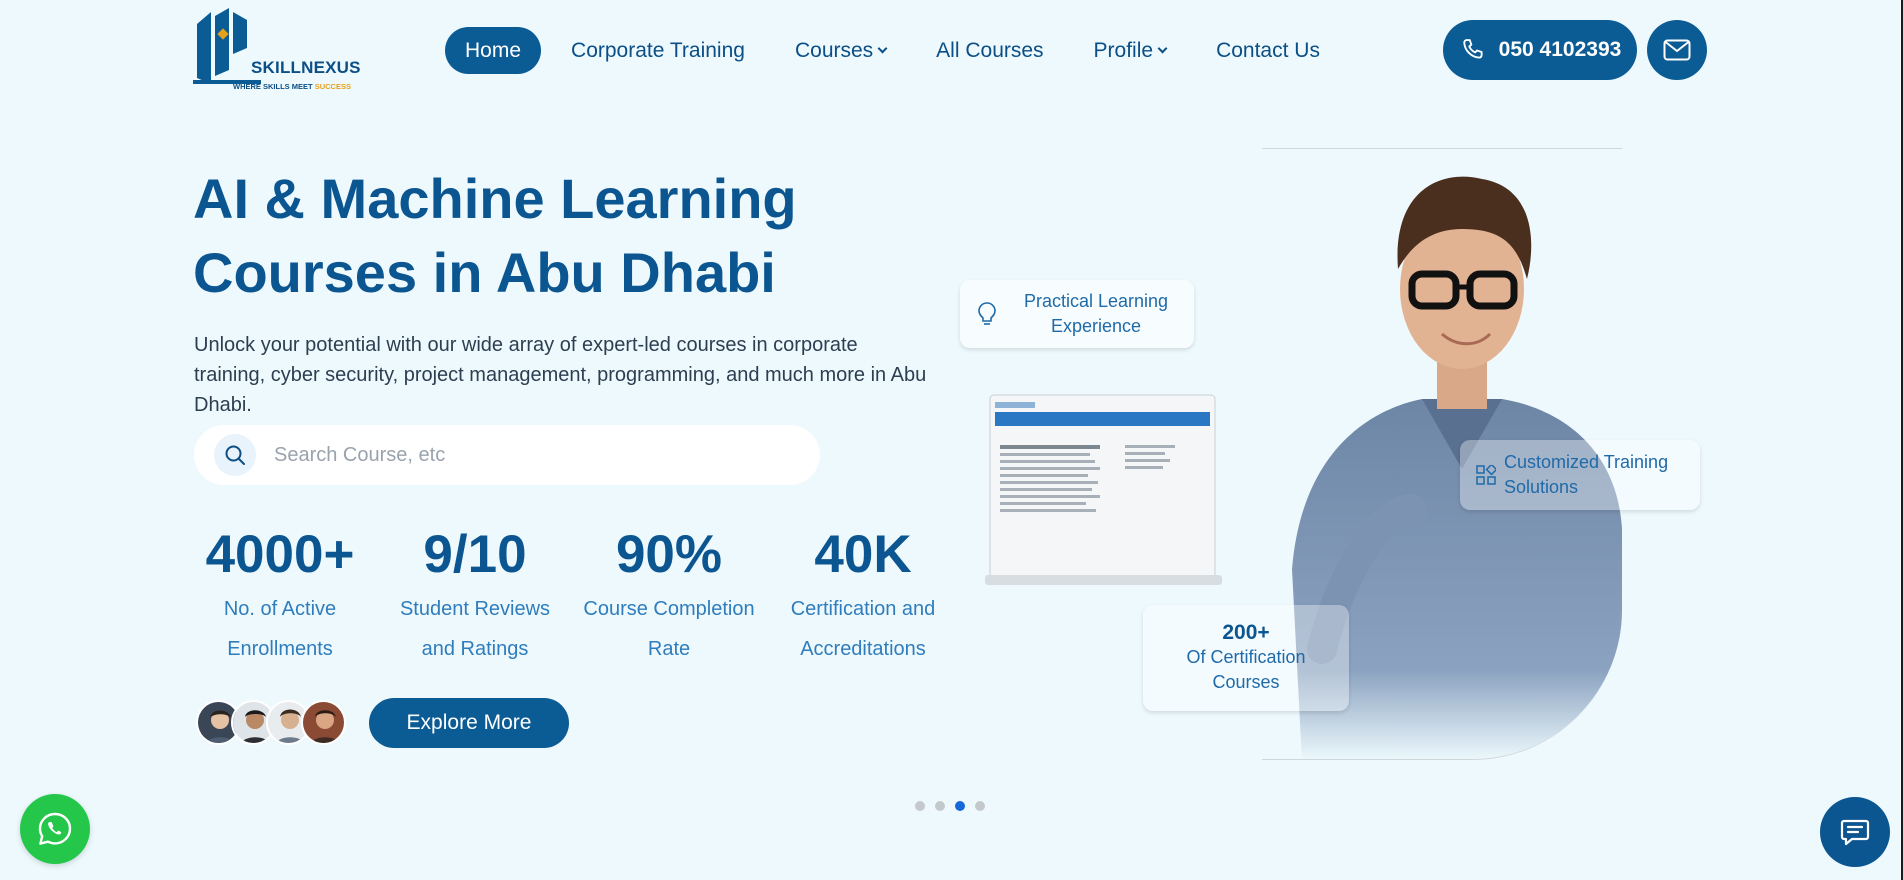 This screenshot has width=1903, height=880. Describe the element at coordinates (280, 554) in the screenshot. I see `stat-value: 4000+` at that location.